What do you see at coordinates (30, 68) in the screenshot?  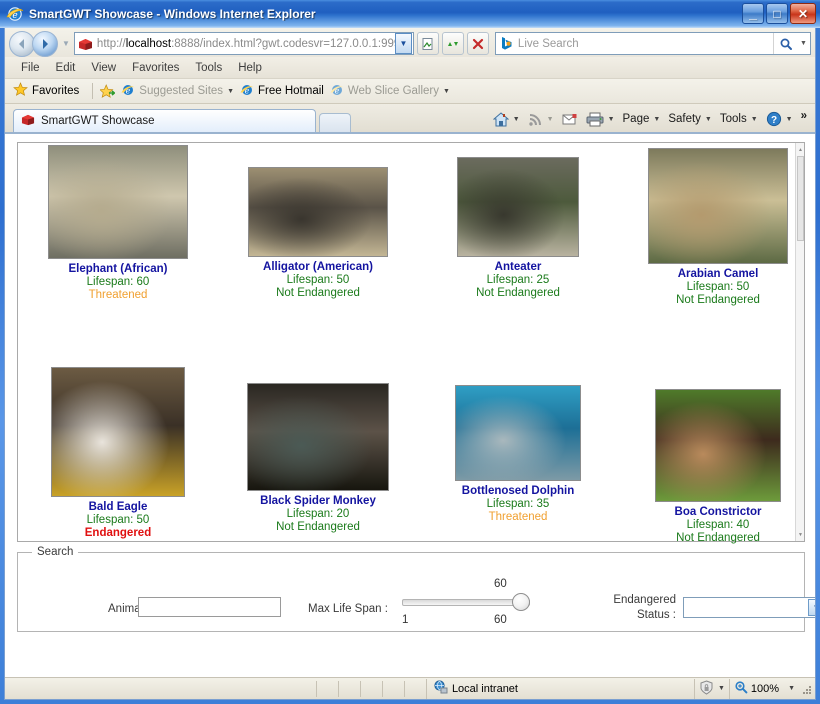 I see `menu-item-file: File` at bounding box center [30, 68].